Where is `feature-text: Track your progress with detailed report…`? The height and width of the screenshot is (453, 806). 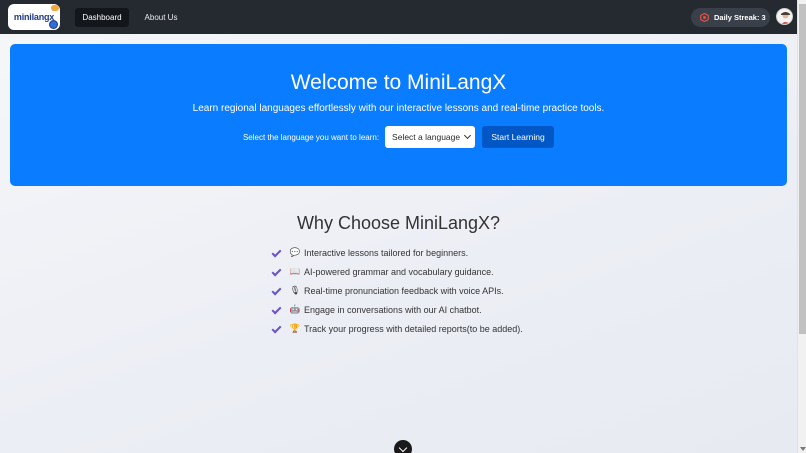 feature-text: Track your progress with detailed report… is located at coordinates (413, 328).